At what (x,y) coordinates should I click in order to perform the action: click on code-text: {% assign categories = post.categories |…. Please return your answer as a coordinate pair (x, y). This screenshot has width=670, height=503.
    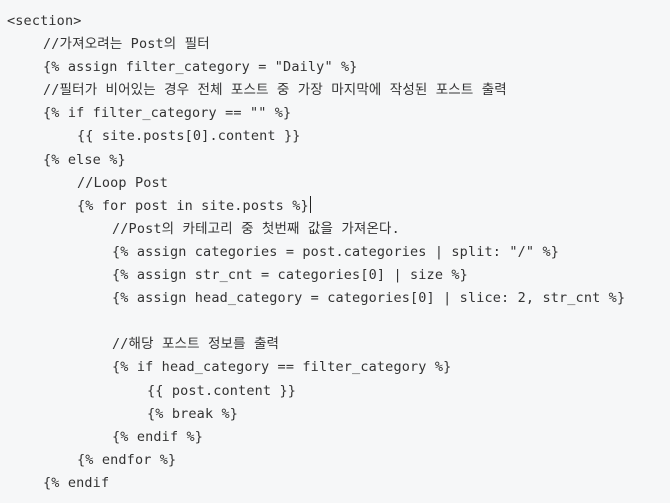
    Looking at the image, I should click on (335, 251).